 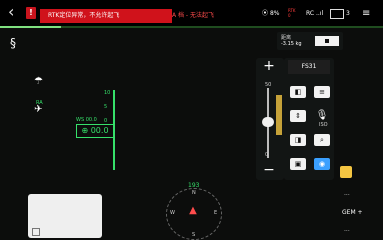 What do you see at coordinates (322, 92) in the screenshot?
I see `list-icon: ≡` at bounding box center [322, 92].